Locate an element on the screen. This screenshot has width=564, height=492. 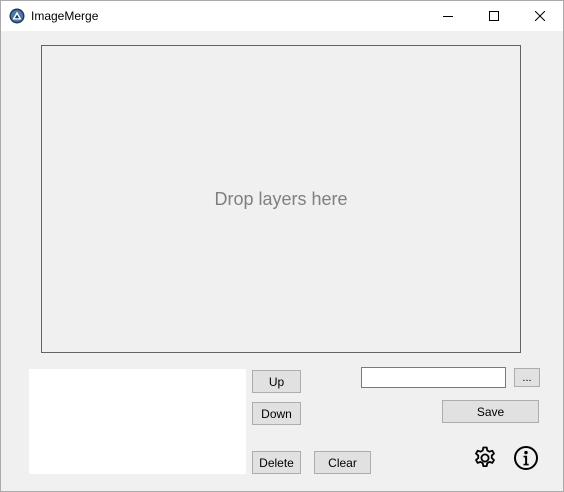
save-button: Save is located at coordinates (490, 411).